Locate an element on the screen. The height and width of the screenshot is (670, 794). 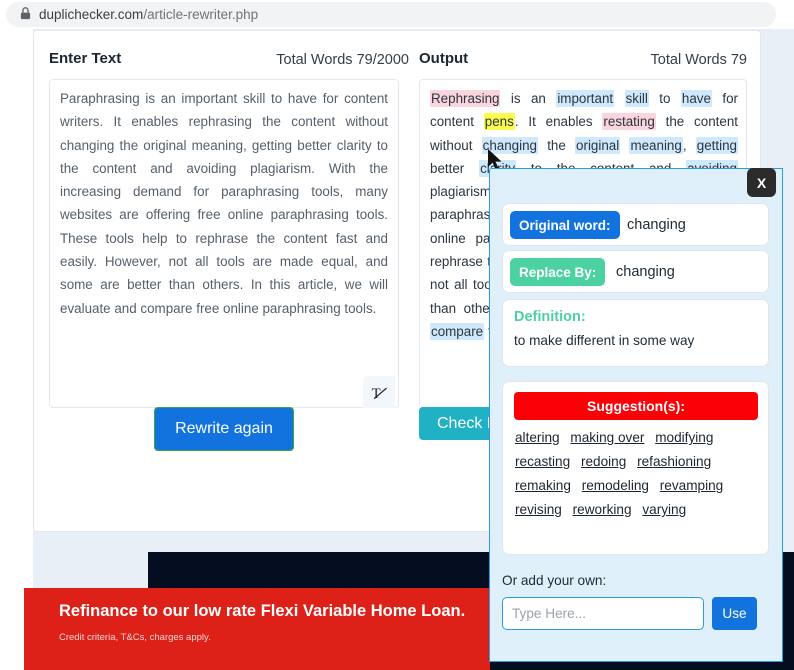
lock-icon is located at coordinates (25, 13).